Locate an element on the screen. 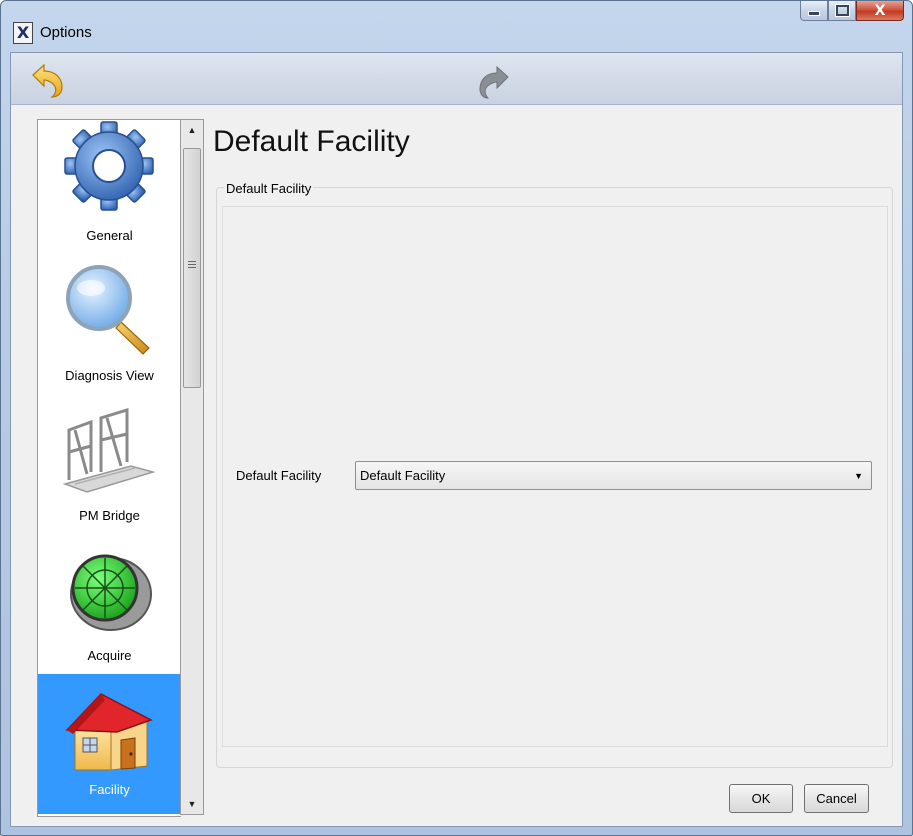  target-icon is located at coordinates (111, 592).